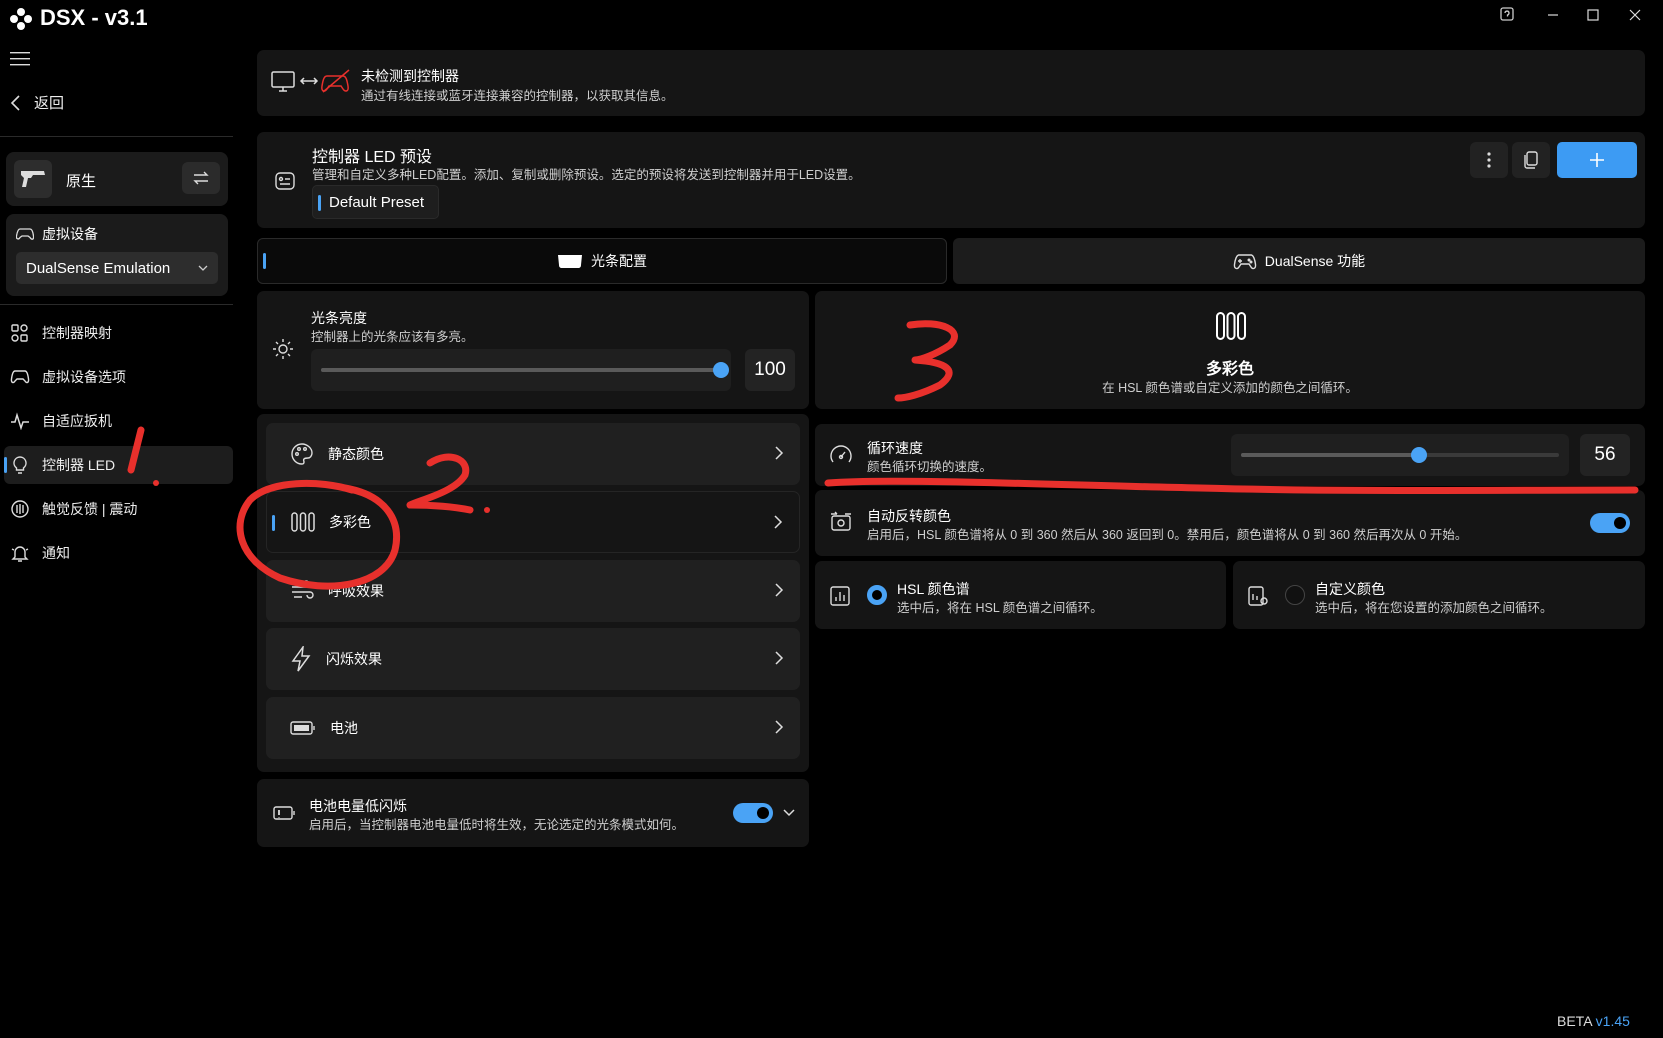  Describe the element at coordinates (392, 337) in the screenshot. I see `brightness-subtitle: 控制器上的光条应该有多亮。` at that location.